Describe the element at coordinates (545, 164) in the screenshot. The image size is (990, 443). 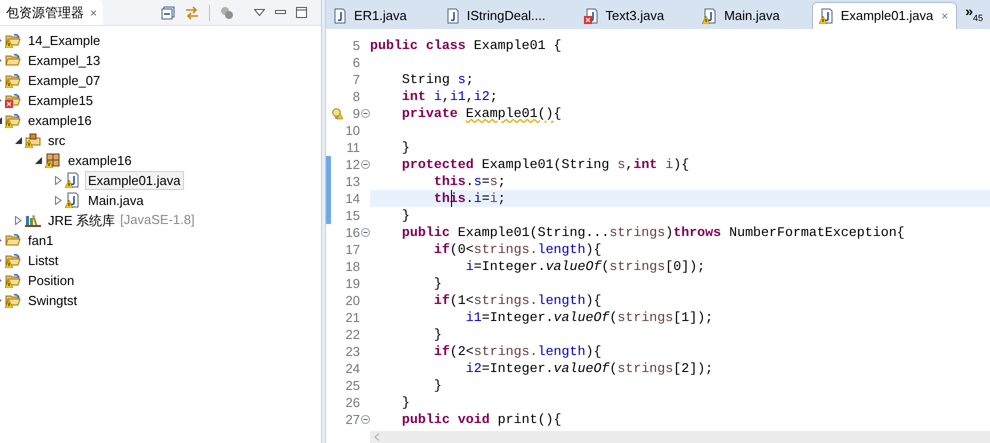
I see `code-line: protected Example01(String s,int i){` at that location.